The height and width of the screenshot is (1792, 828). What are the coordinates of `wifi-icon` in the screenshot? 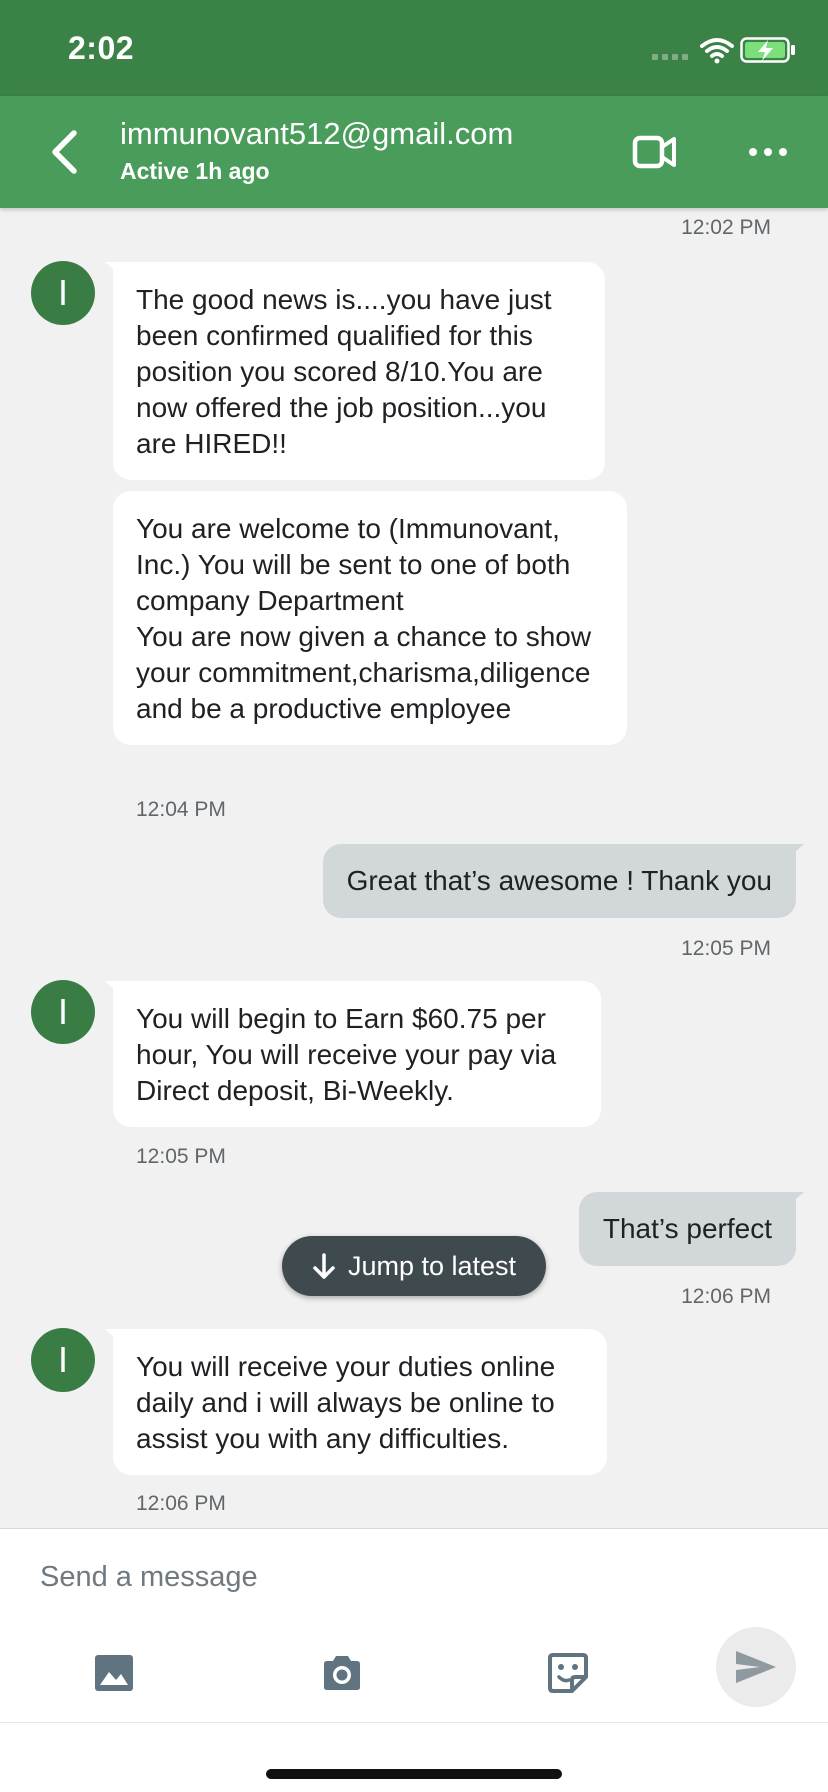 It's located at (717, 51).